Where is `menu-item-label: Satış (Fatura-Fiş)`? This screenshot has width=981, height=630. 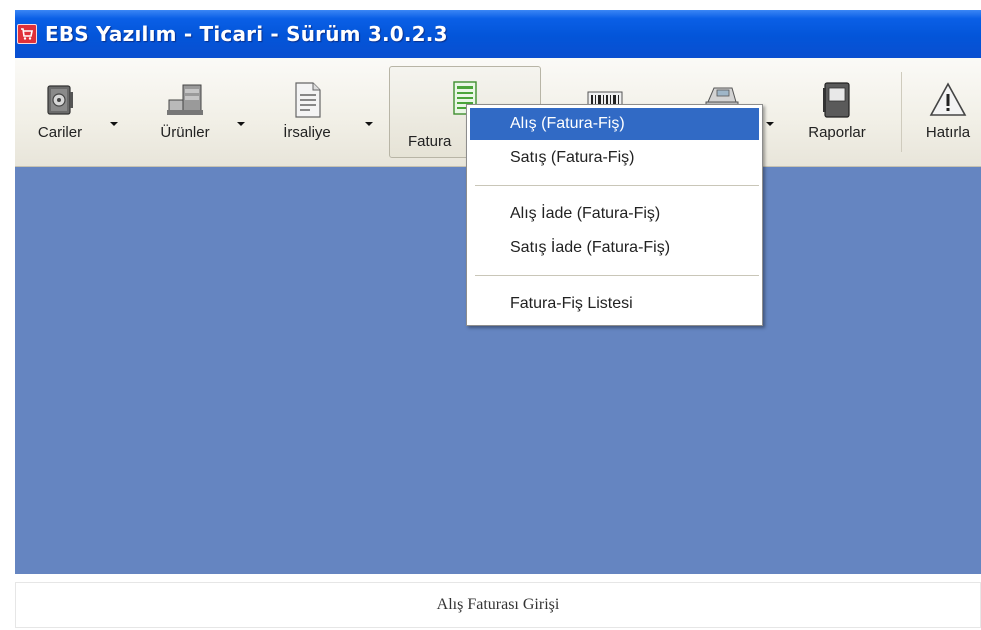
menu-item-label: Satış (Fatura-Fiş) is located at coordinates (572, 157).